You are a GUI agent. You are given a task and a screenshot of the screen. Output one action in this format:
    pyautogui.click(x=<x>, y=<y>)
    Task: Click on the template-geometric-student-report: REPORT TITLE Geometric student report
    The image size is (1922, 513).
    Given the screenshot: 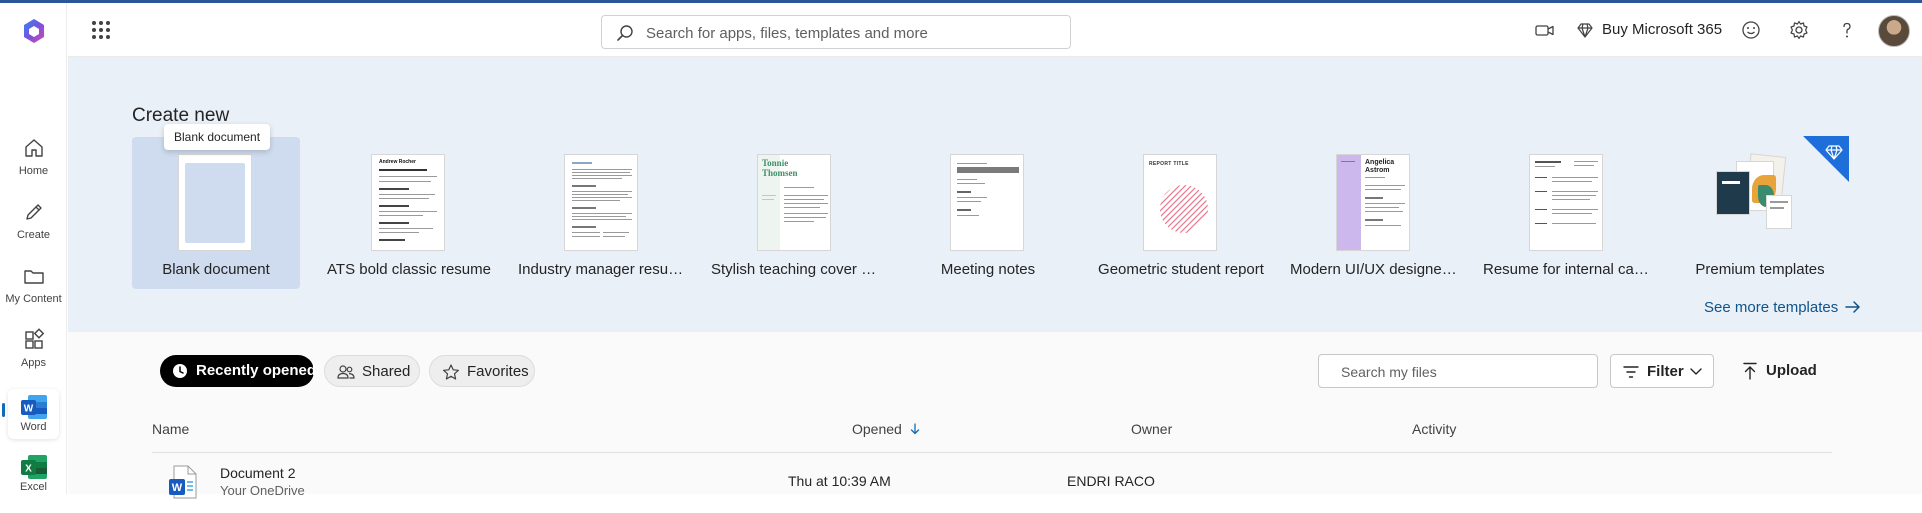 What is the action you would take?
    pyautogui.click(x=1181, y=213)
    